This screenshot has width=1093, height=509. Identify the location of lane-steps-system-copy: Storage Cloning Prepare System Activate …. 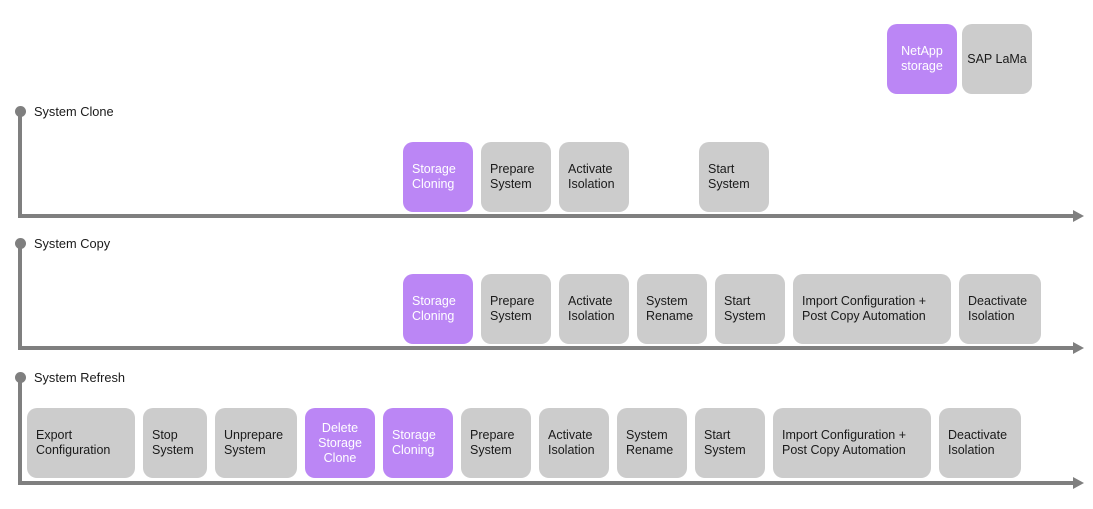
(722, 309).